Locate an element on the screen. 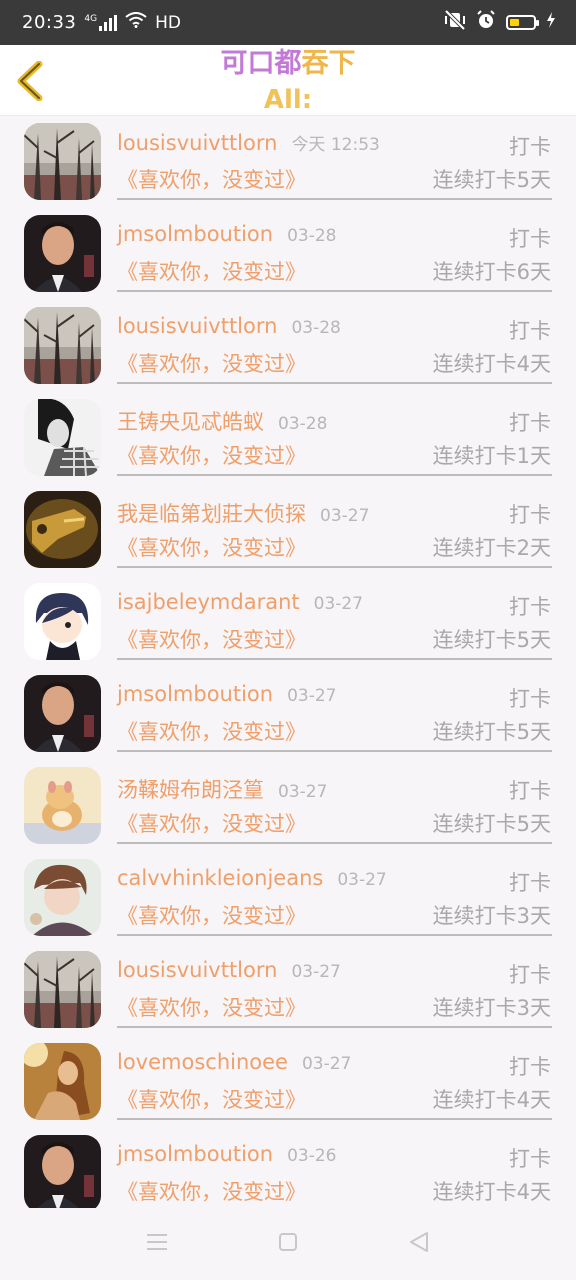 This screenshot has width=576, height=1280. status-bar: 20:33 4G HD is located at coordinates (288, 22).